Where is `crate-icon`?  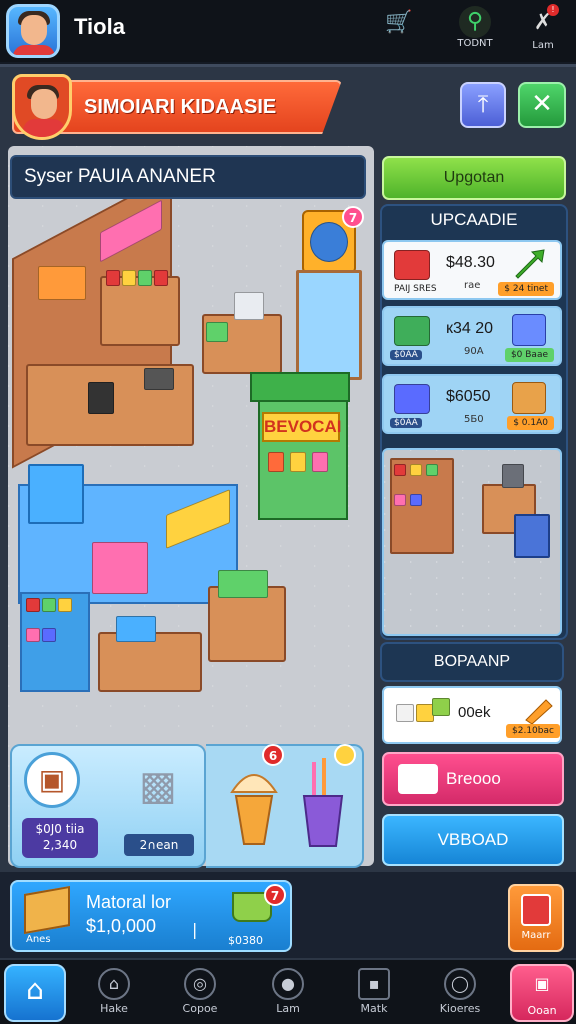 crate-icon is located at coordinates (529, 398).